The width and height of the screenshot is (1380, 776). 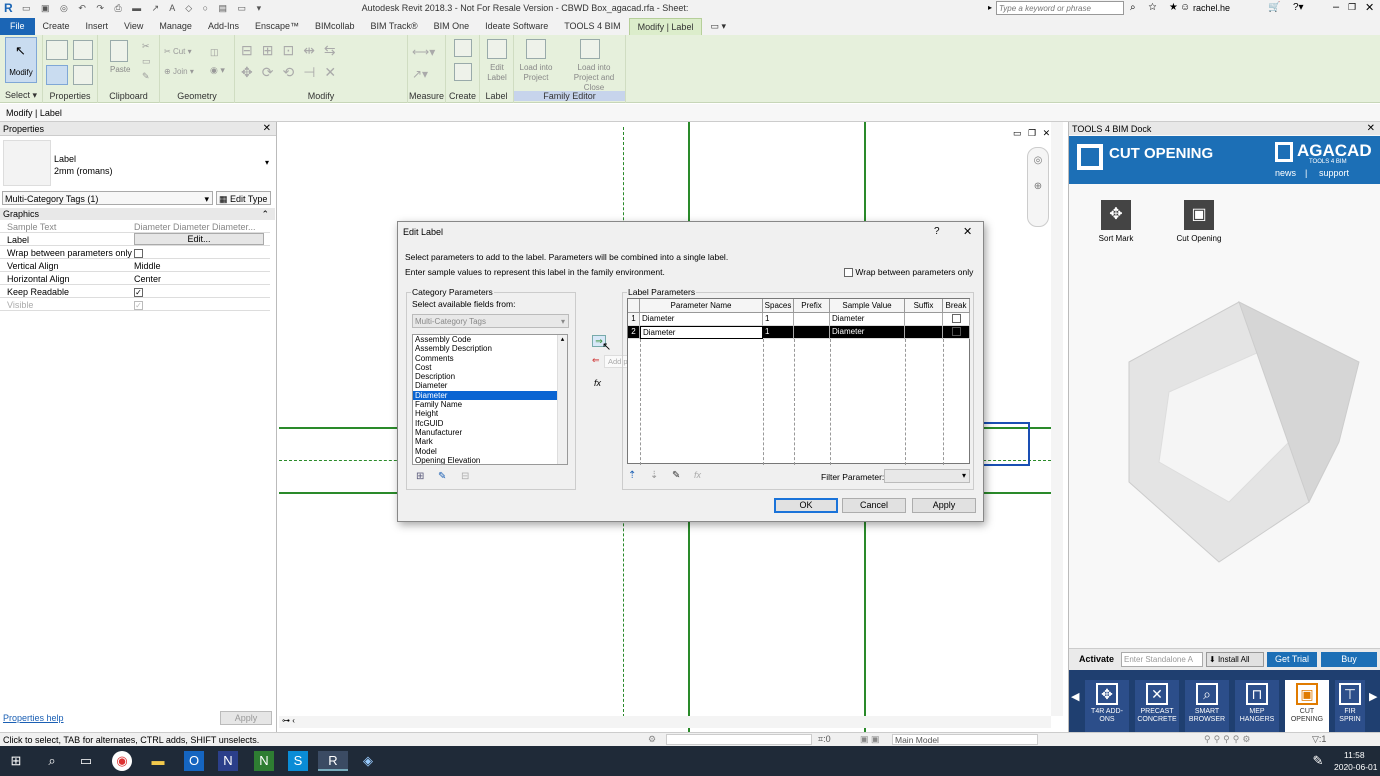 I want to click on list-item: Description, so click(x=490, y=376).